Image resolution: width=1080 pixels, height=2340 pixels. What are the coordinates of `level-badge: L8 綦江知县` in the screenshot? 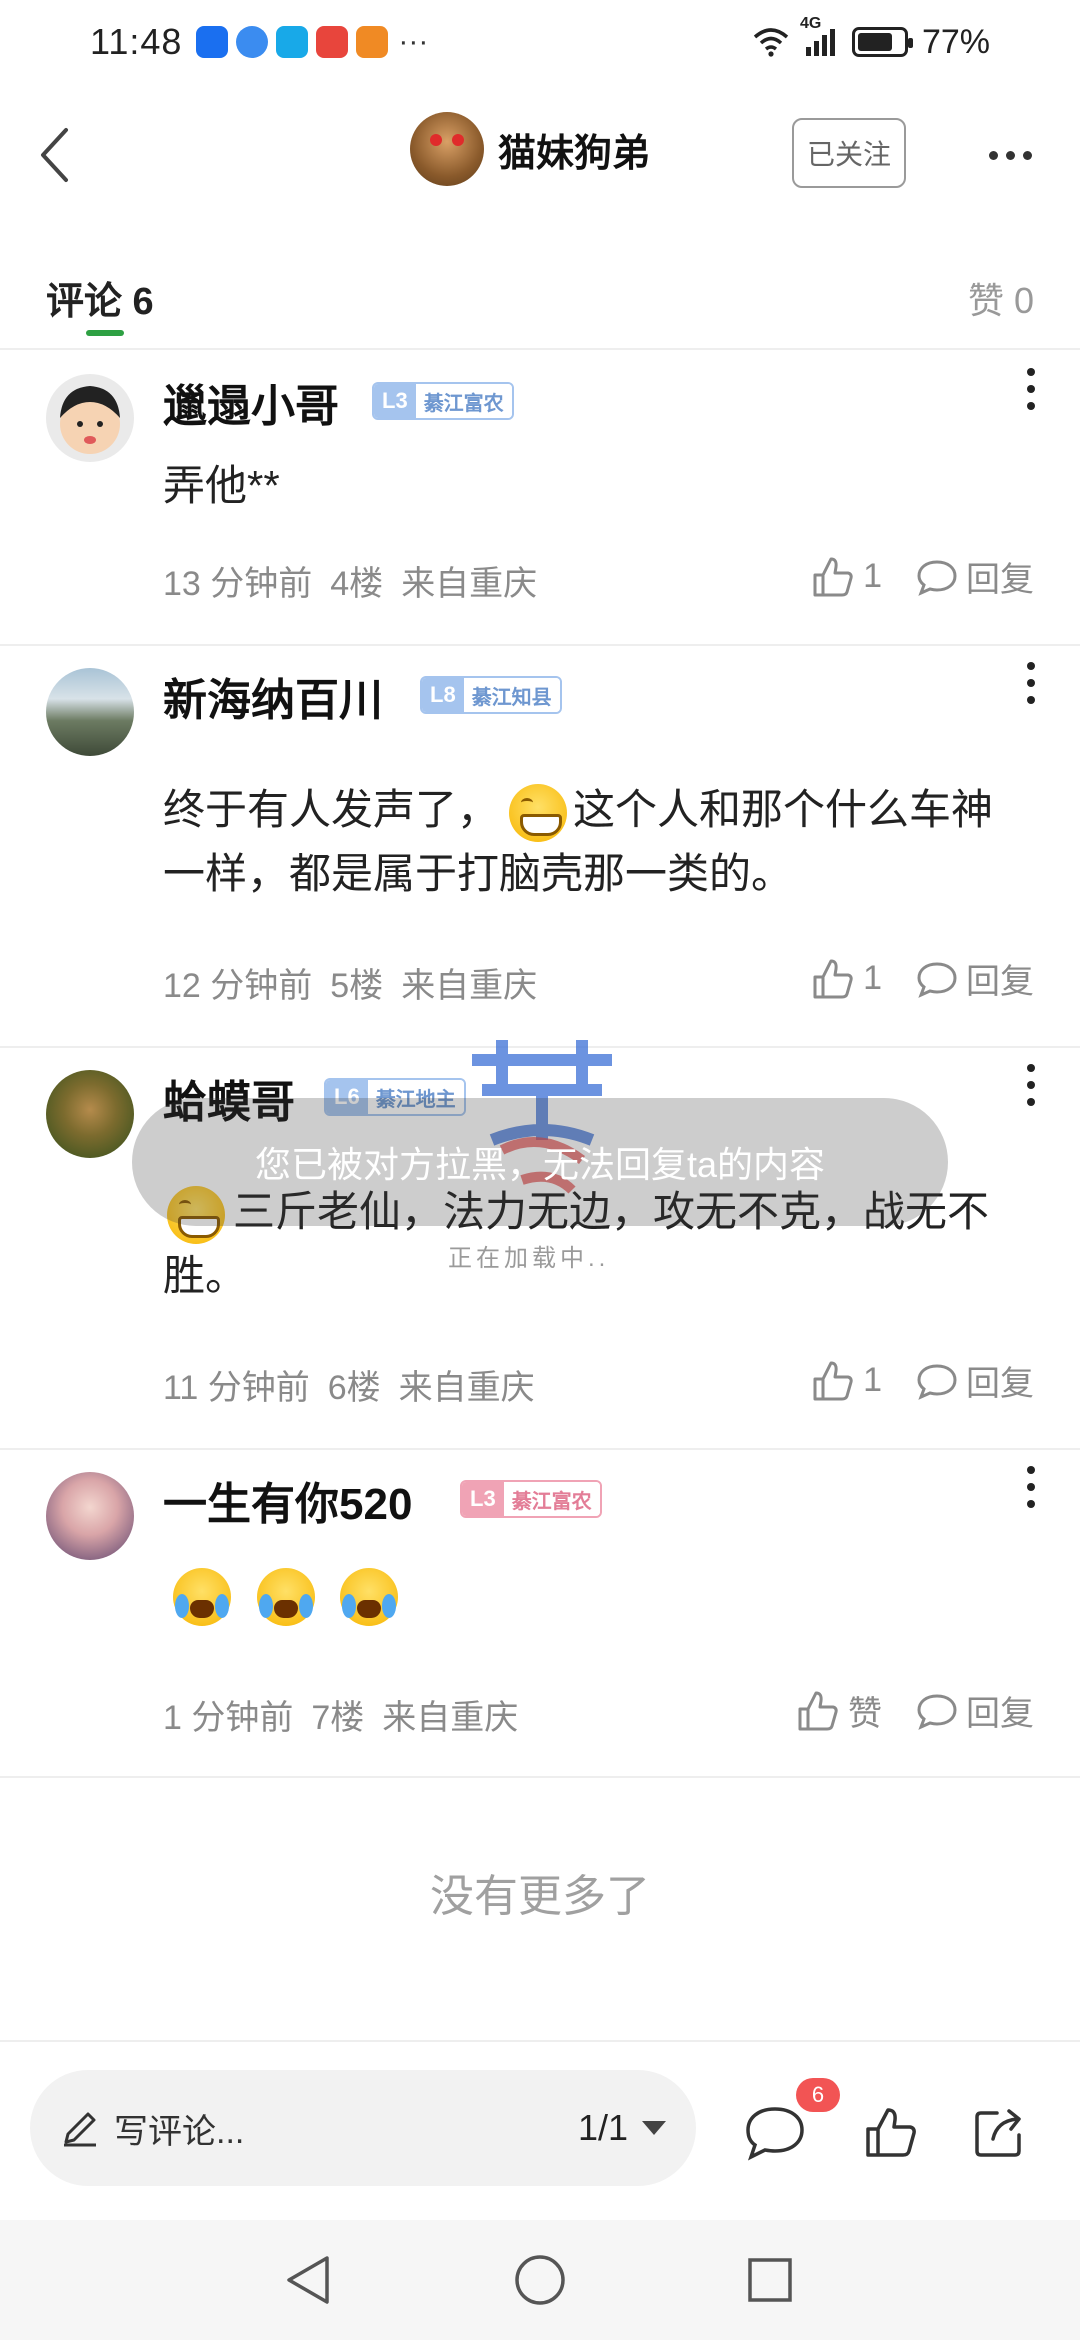 It's located at (491, 695).